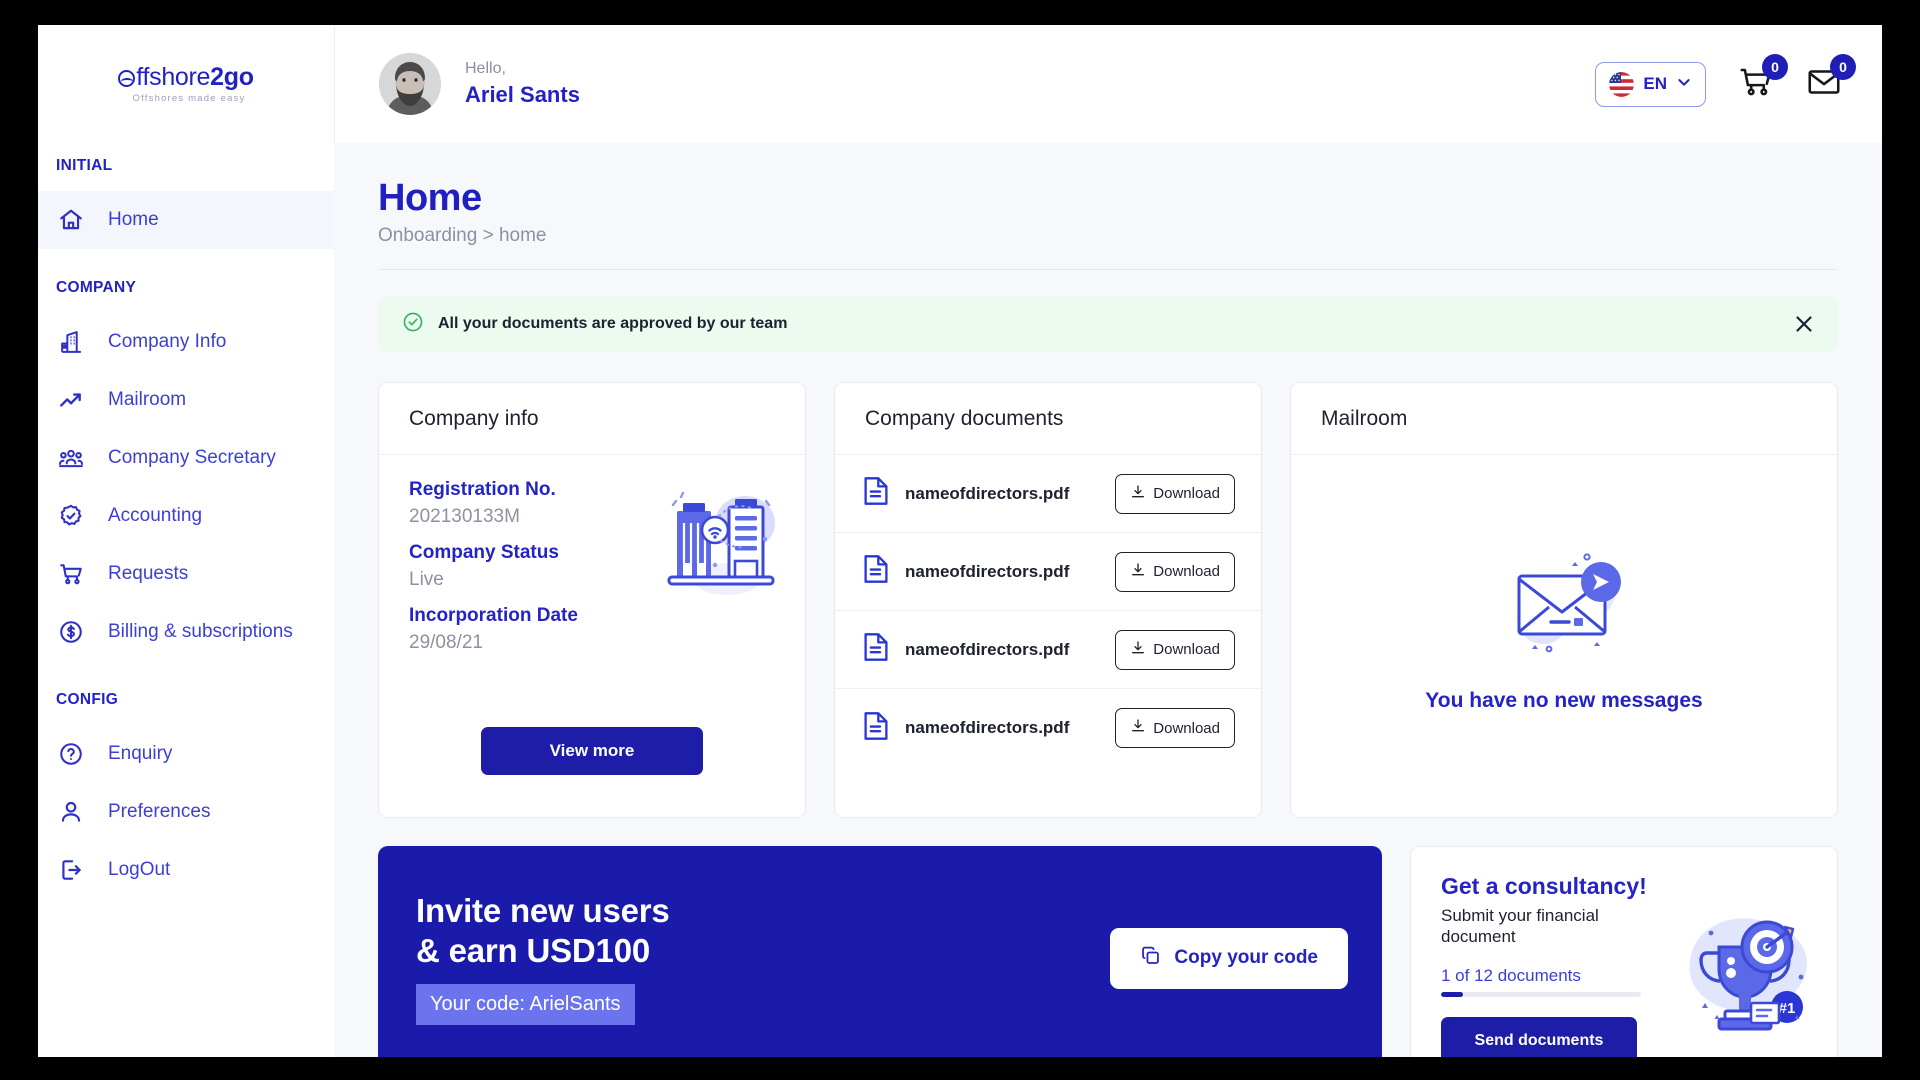  I want to click on app-logo: ffshore 2go Offshores made easy, so click(186, 84).